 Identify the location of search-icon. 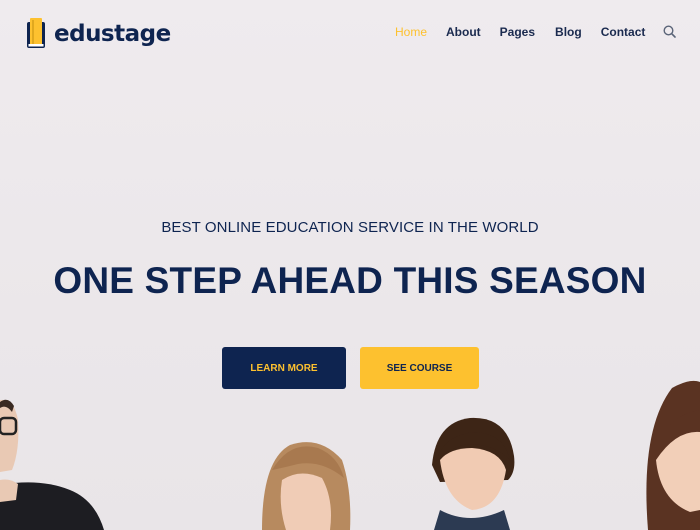
(669, 31).